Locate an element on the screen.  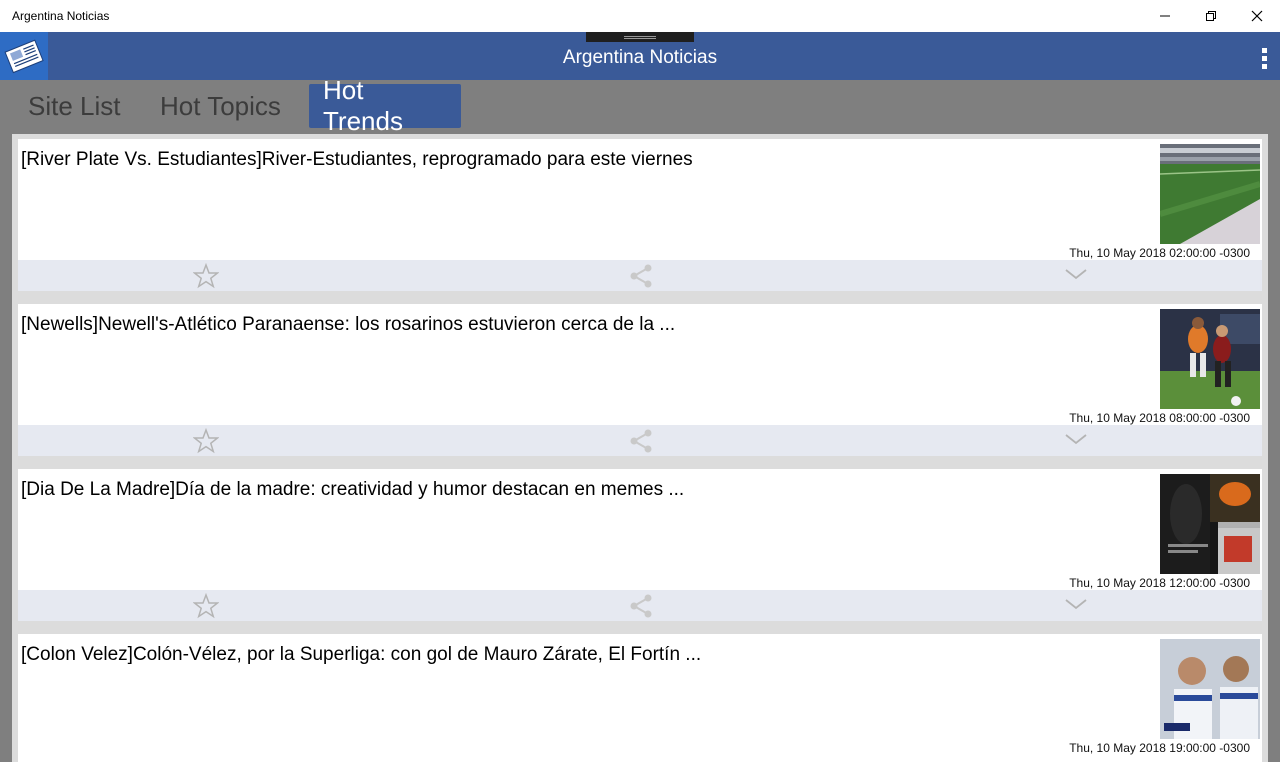
window-titlebar: Argentina Noticias is located at coordinates (640, 16).